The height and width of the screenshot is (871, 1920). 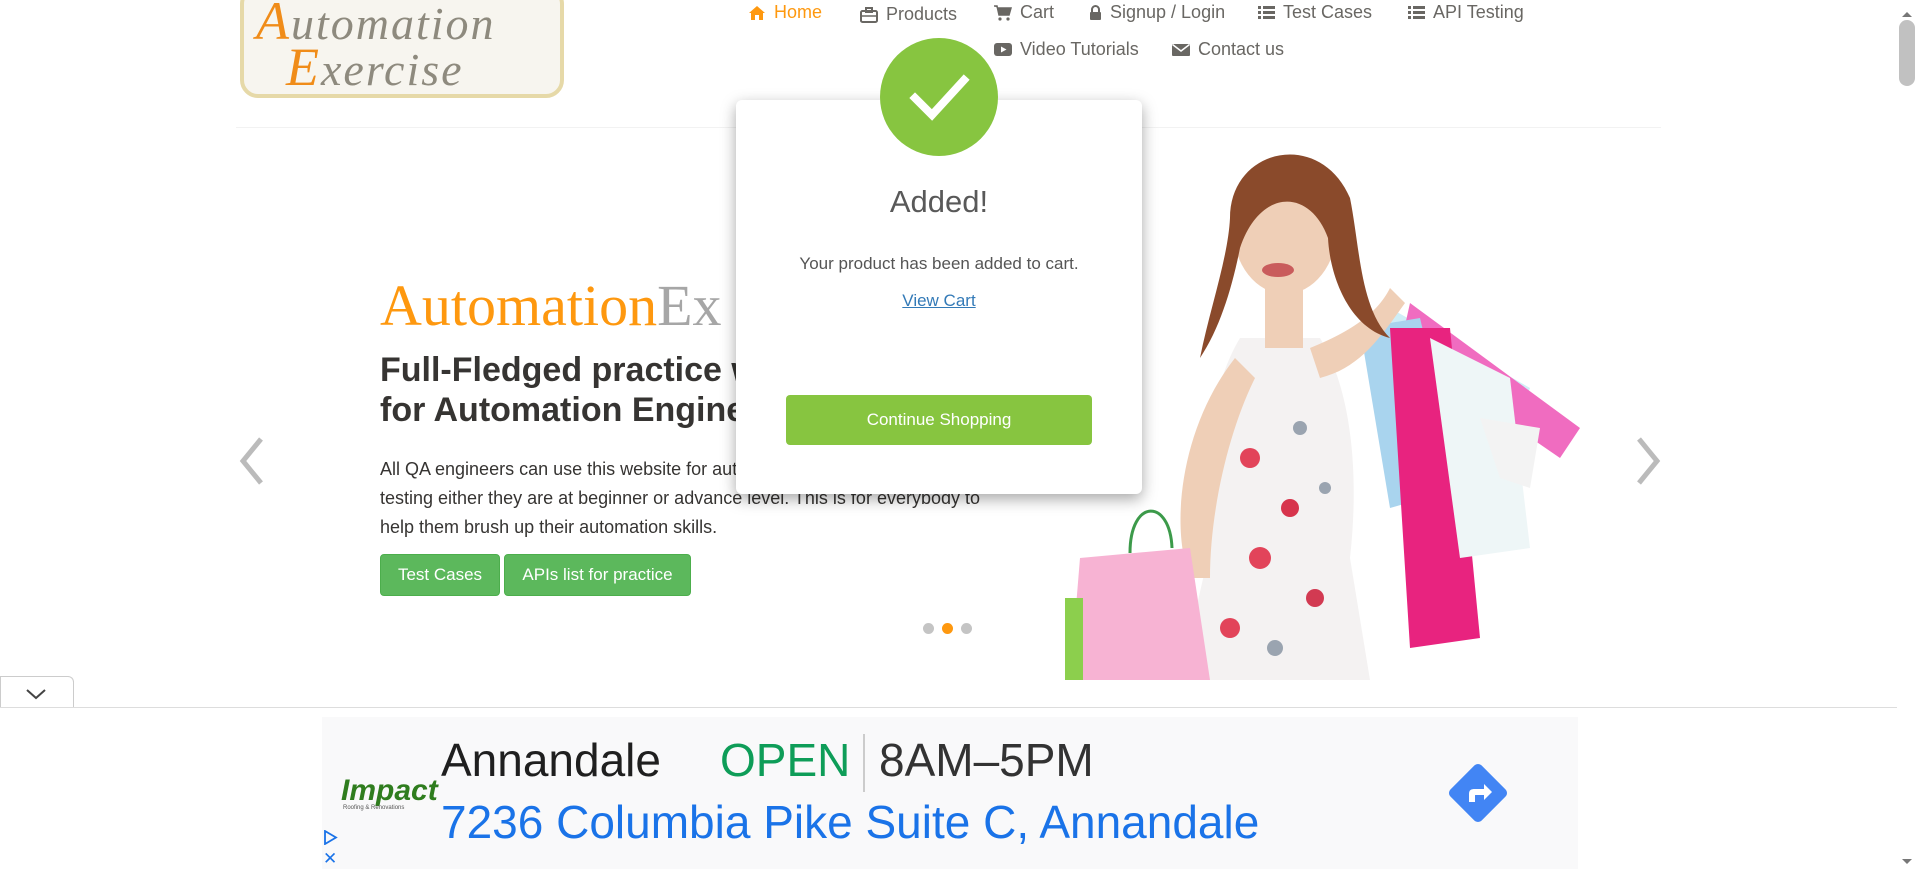 What do you see at coordinates (1328, 12) in the screenshot?
I see `nav-test-cases-label: Test Cases` at bounding box center [1328, 12].